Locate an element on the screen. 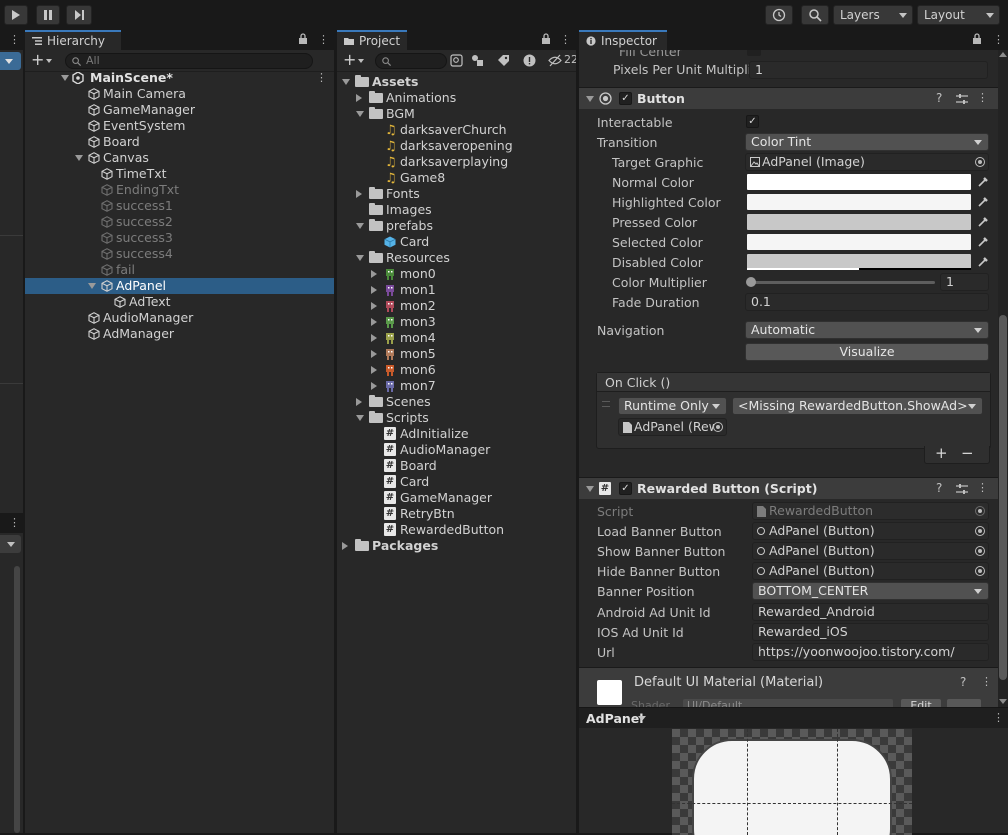  project-item: BGM is located at coordinates (456, 114).